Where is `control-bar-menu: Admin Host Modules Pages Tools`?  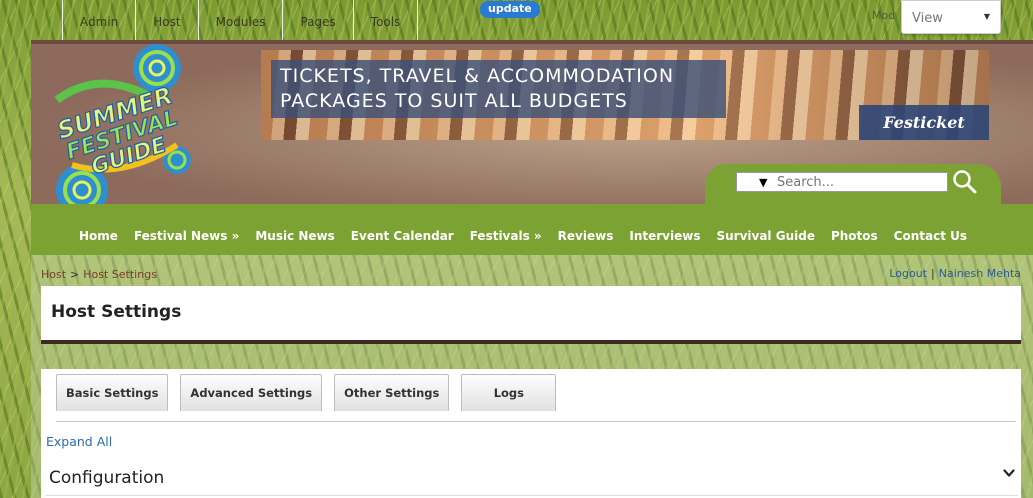
control-bar-menu: Admin Host Modules Pages Tools is located at coordinates (240, 20).